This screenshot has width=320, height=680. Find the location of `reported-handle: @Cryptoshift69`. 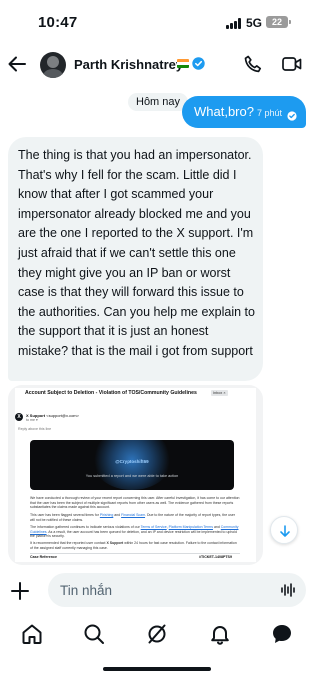

reported-handle: @Cryptoshift69 is located at coordinates (132, 461).